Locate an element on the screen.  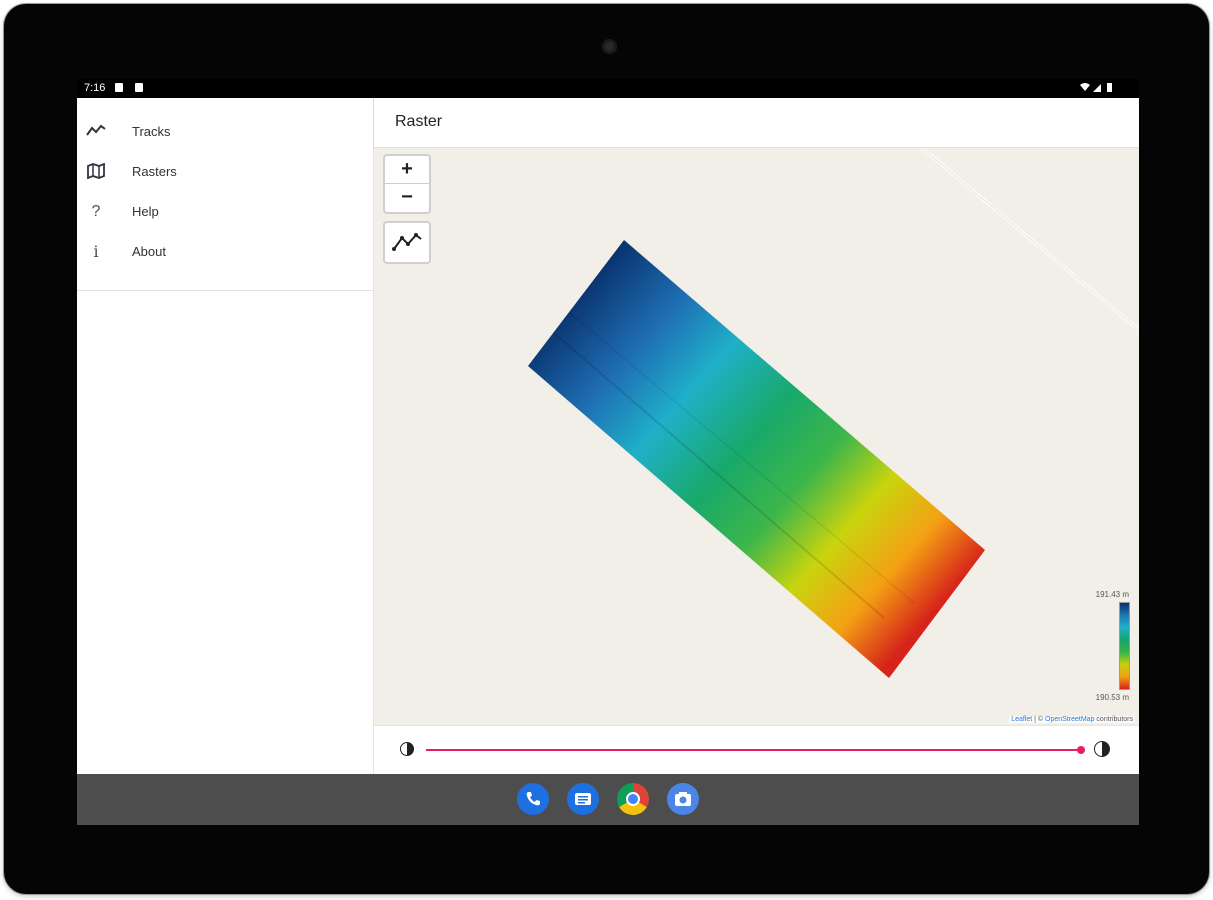
map-icon is located at coordinates (96, 171).